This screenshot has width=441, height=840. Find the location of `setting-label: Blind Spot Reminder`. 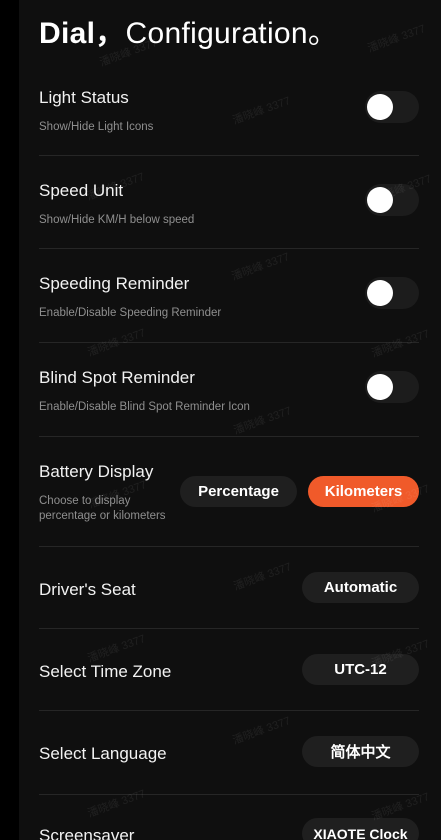

setting-label: Blind Spot Reminder is located at coordinates (117, 377).